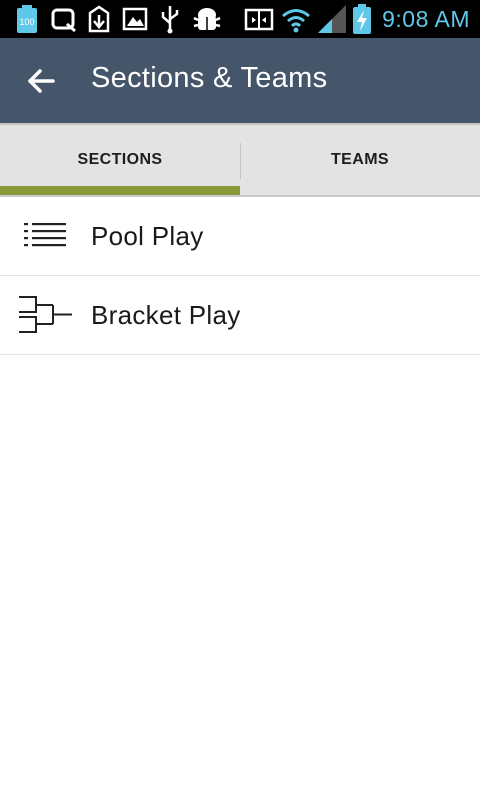 The width and height of the screenshot is (480, 800). I want to click on battery-100-notification-icon: 100, so click(27, 19).